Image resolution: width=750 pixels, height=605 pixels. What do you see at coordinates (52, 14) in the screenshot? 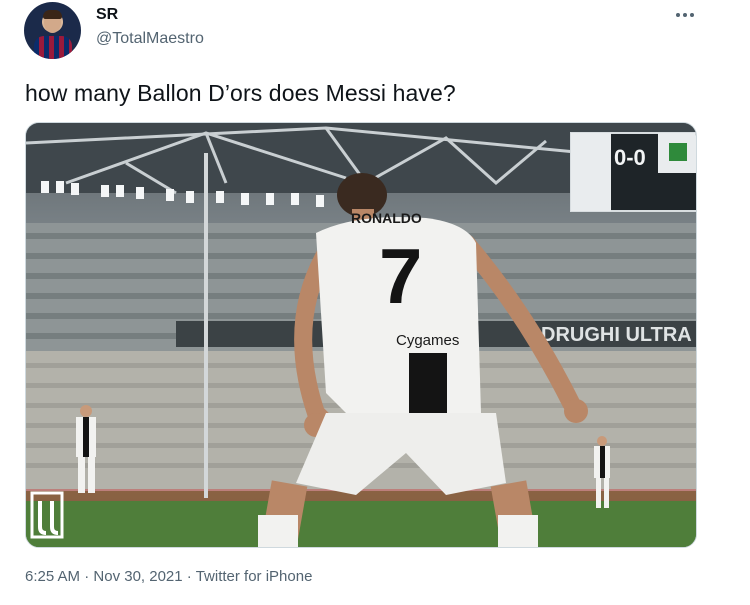
I see `avatar-hair` at bounding box center [52, 14].